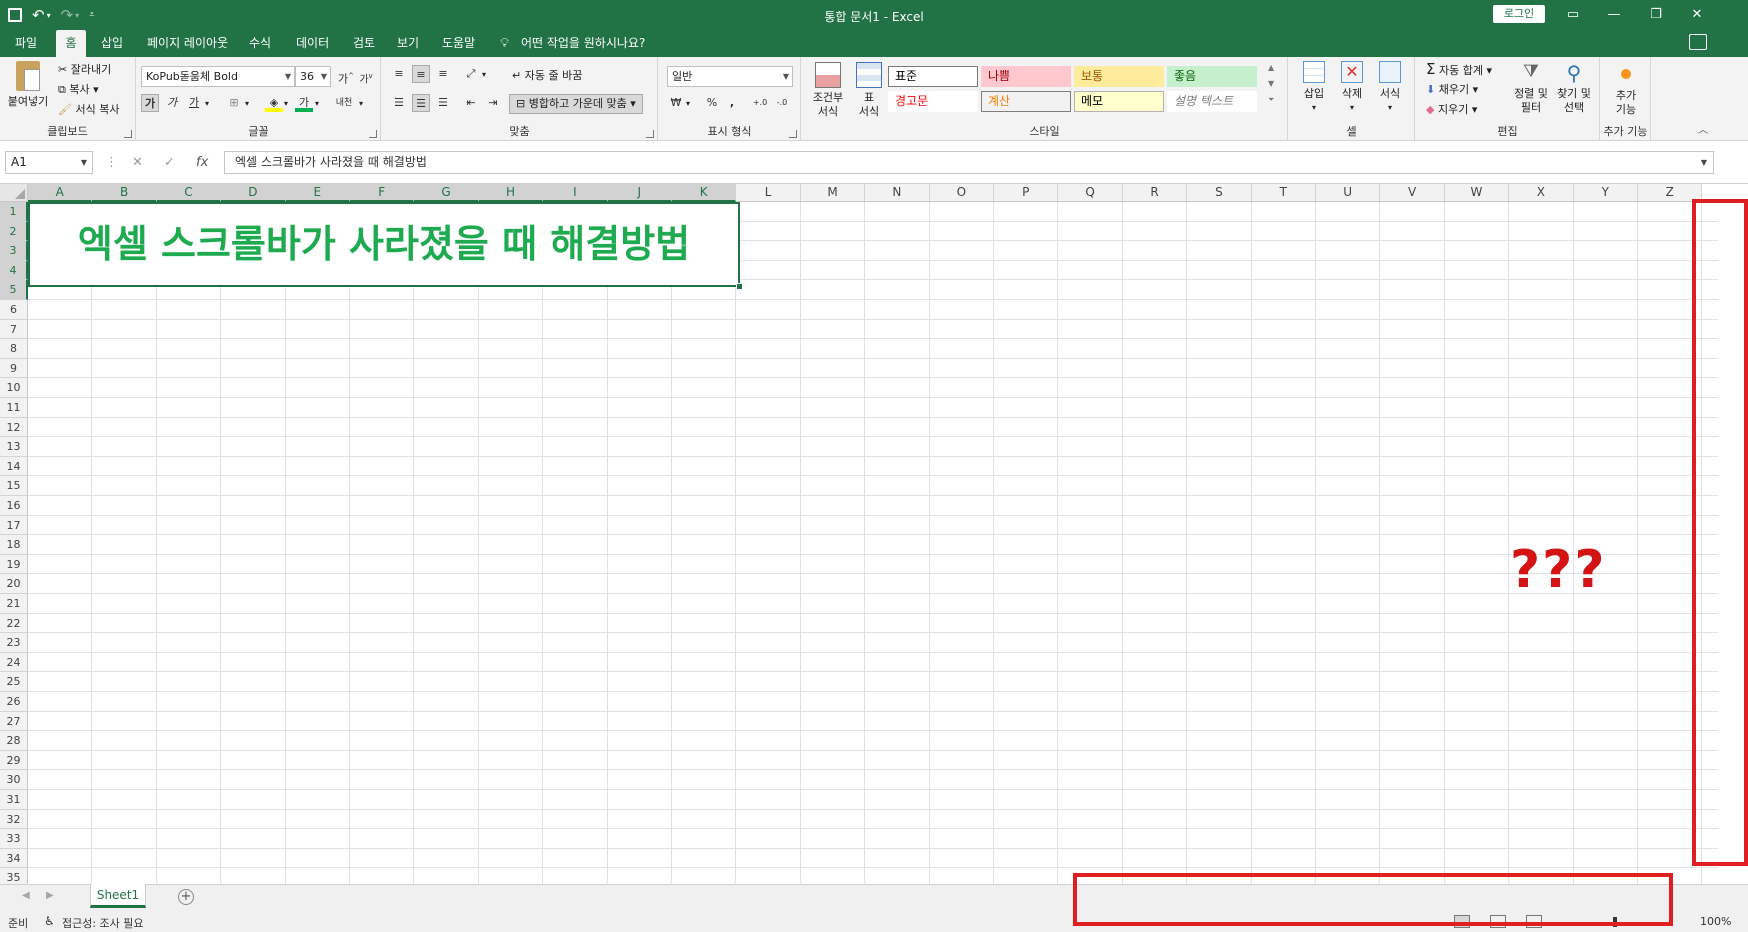  What do you see at coordinates (1459, 70) in the screenshot?
I see `autosum-button: Σ 자동 합계 ▾` at bounding box center [1459, 70].